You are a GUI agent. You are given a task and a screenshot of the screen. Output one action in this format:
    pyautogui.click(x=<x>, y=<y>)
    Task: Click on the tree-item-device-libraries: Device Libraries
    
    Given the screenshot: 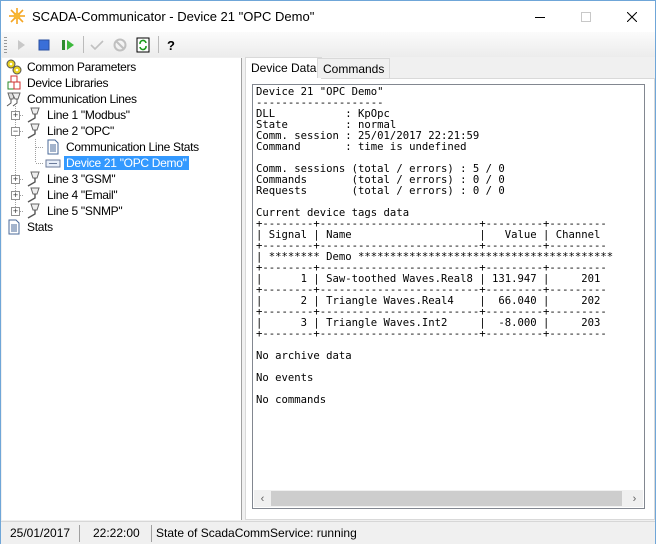 What is the action you would take?
    pyautogui.click(x=58, y=83)
    